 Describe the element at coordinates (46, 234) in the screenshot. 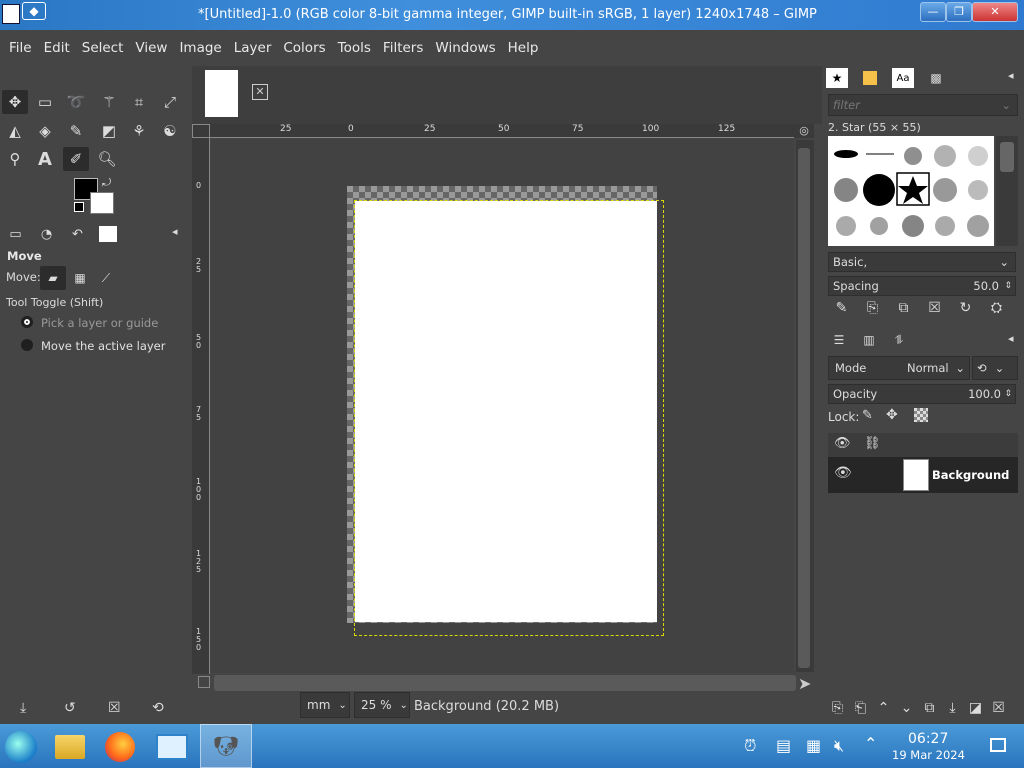

I see `device-status-tab-icon: ◔` at that location.